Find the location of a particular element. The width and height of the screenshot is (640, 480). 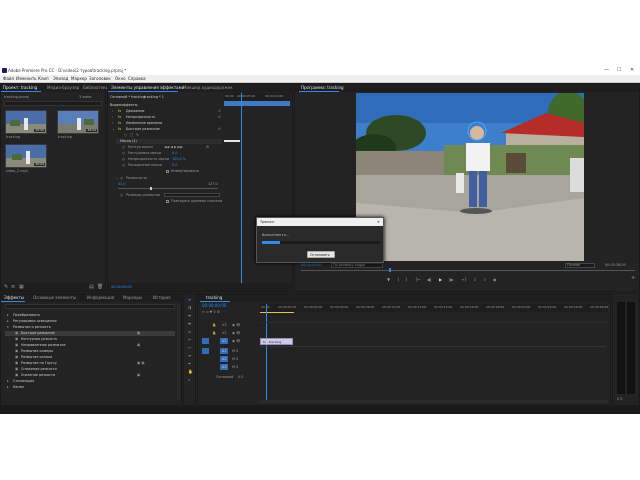

mask-path: Контур маски is located at coordinates (140, 147).